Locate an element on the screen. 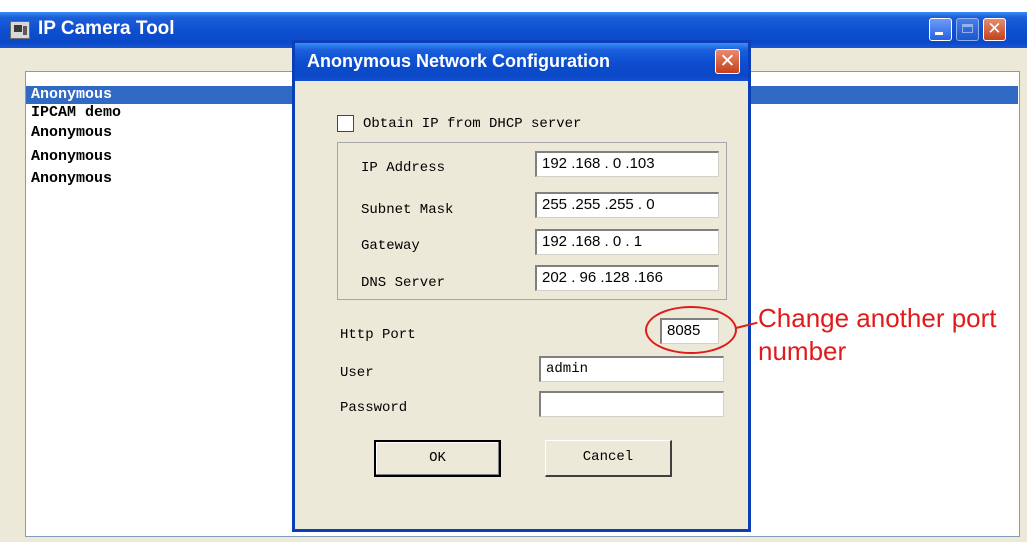 The width and height of the screenshot is (1027, 542). password-label: Password is located at coordinates (374, 408).